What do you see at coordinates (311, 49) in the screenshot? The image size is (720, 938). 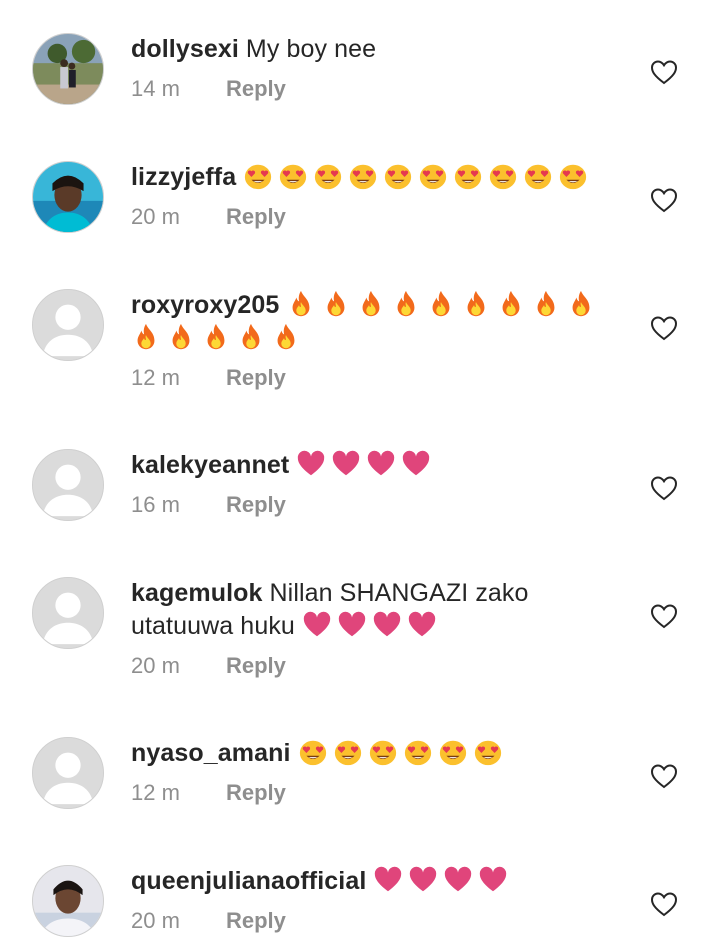 I see `comment-text: My boy nee` at bounding box center [311, 49].